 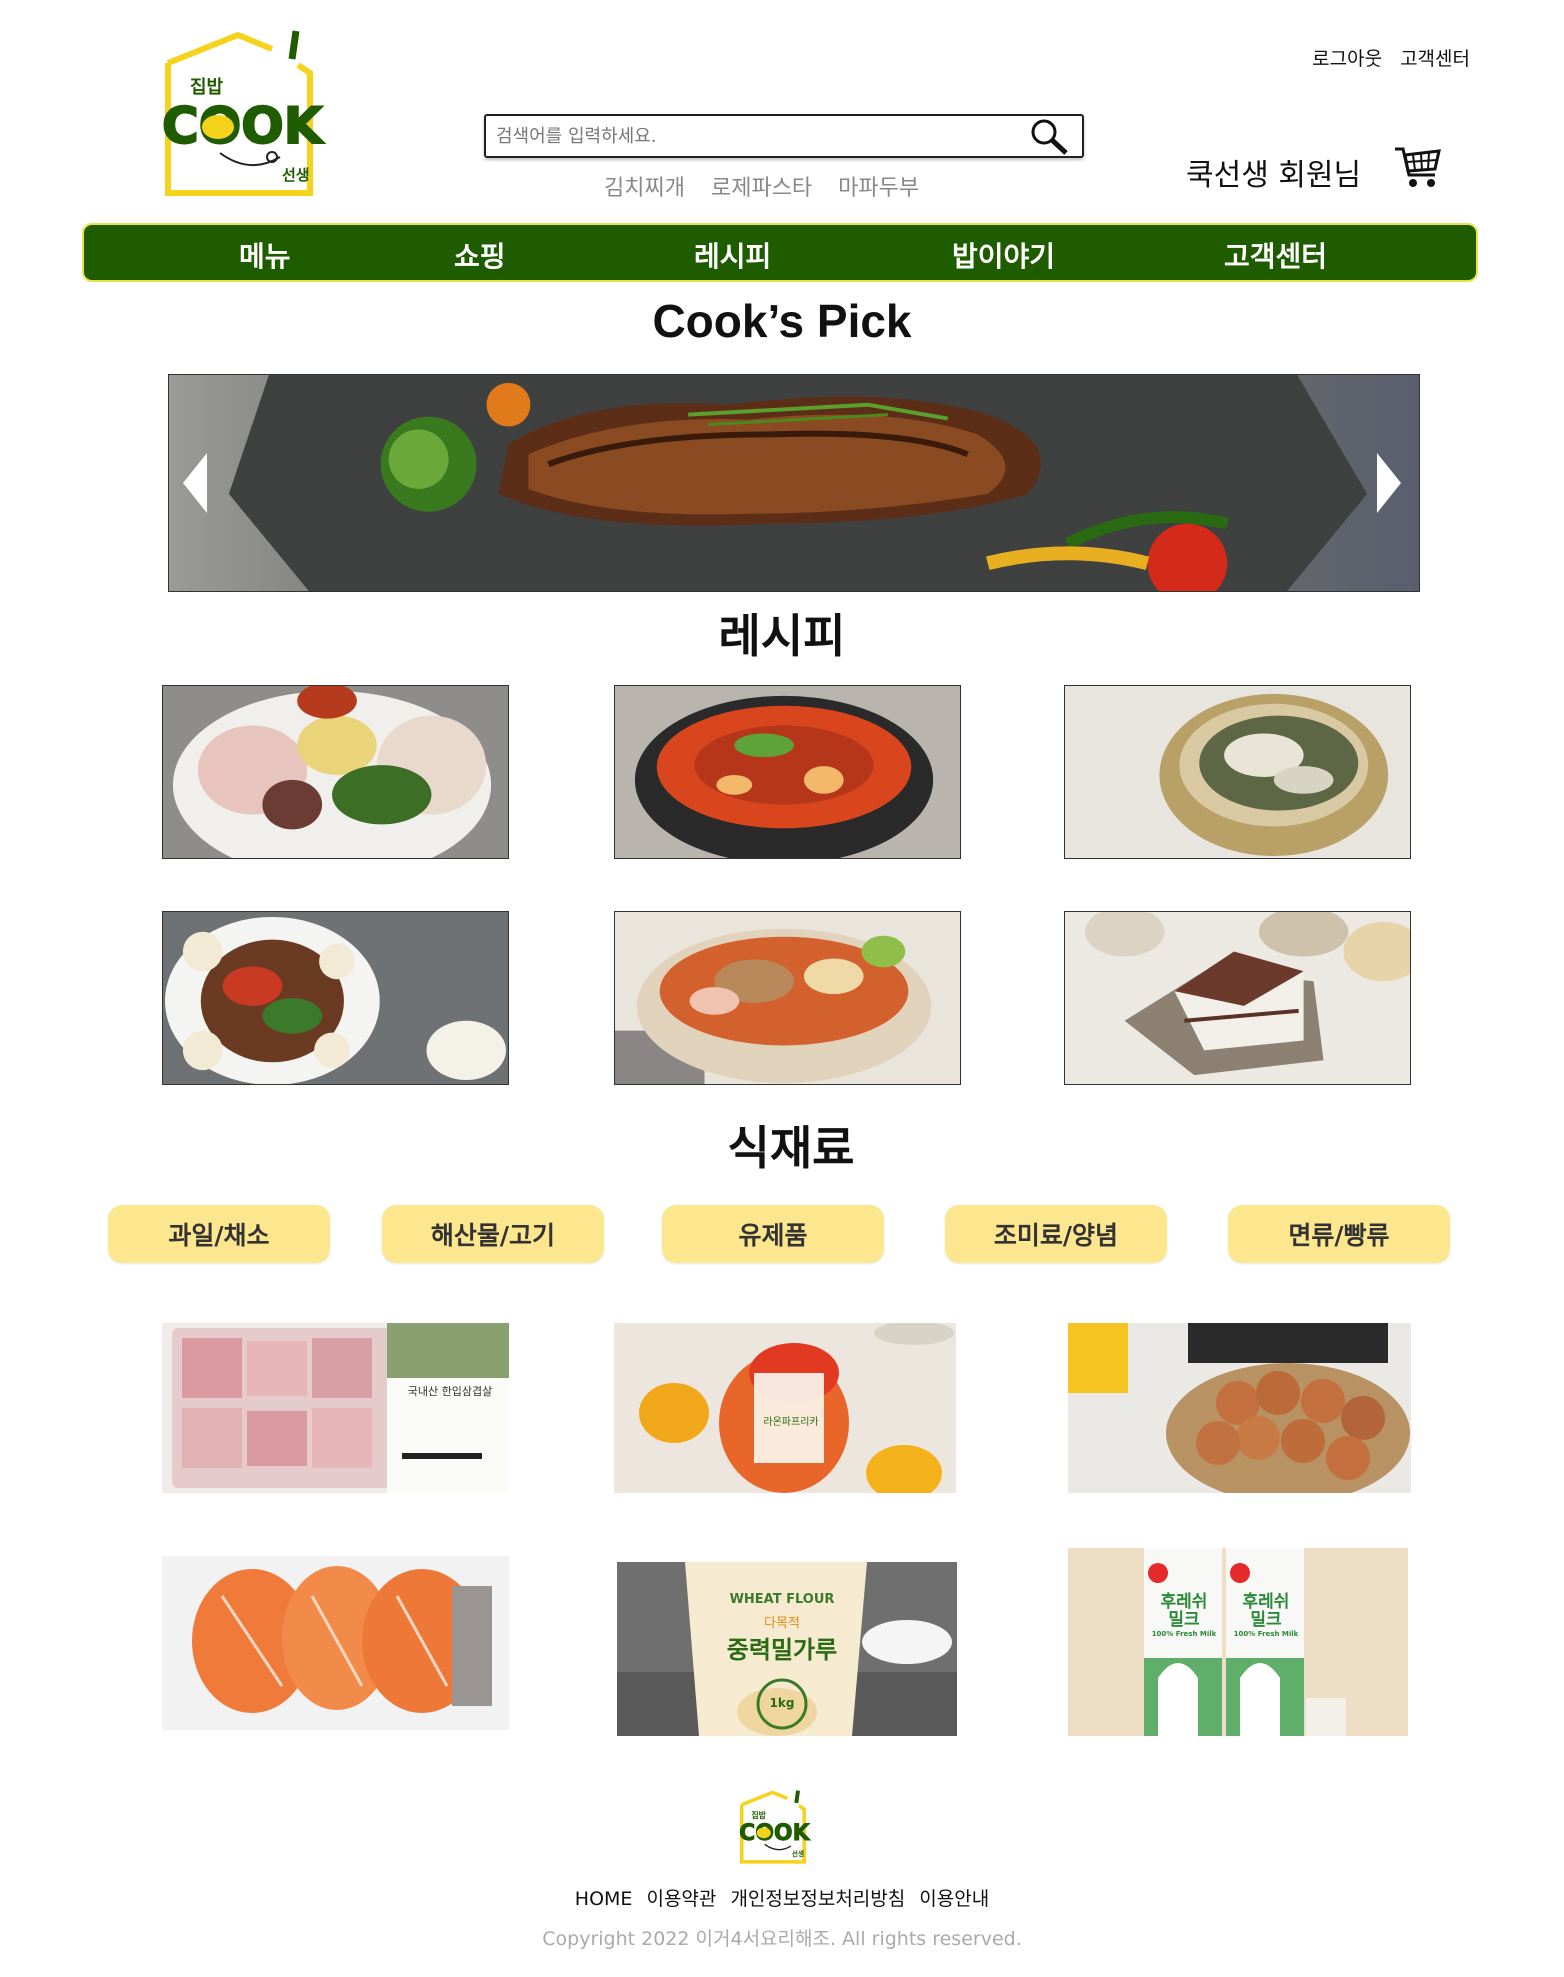 What do you see at coordinates (335, 998) in the screenshot?
I see `recipe-card-japchae` at bounding box center [335, 998].